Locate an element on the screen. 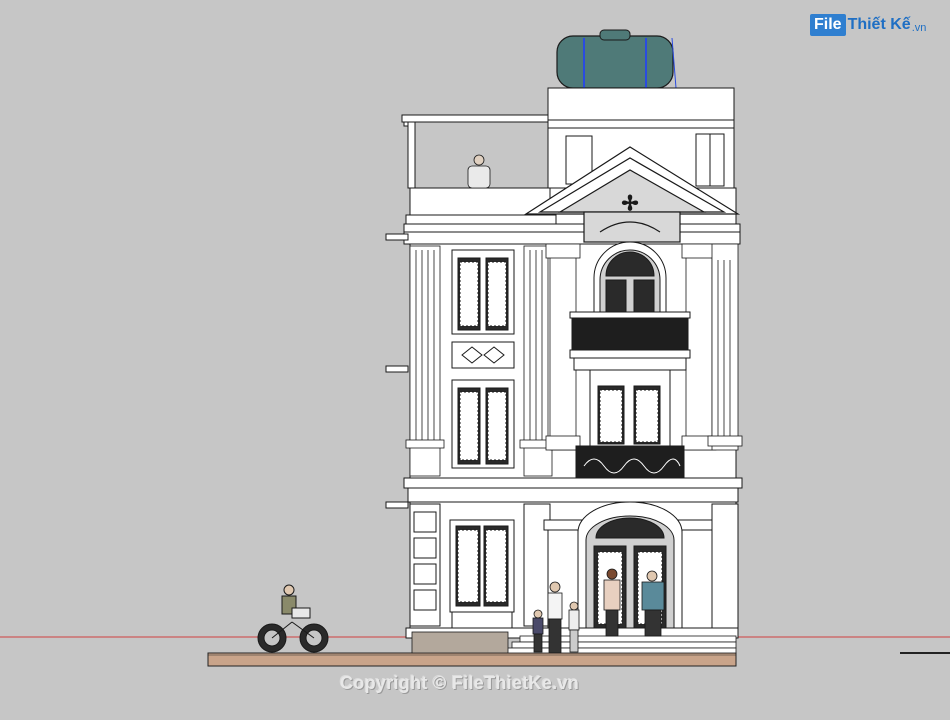 The image size is (950, 720). copyright-watermark: Copyright © FileThietKe.vn is located at coordinates (460, 683).